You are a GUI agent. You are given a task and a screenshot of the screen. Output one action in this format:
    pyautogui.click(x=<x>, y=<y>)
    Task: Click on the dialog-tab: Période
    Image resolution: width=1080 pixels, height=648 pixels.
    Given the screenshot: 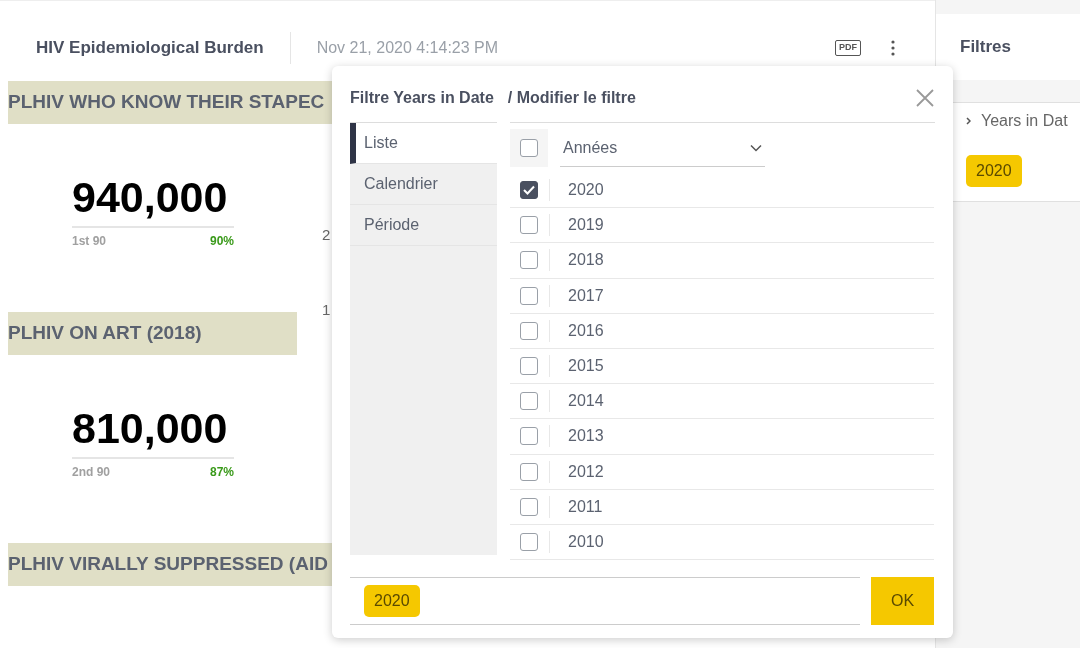 What is the action you would take?
    pyautogui.click(x=423, y=225)
    